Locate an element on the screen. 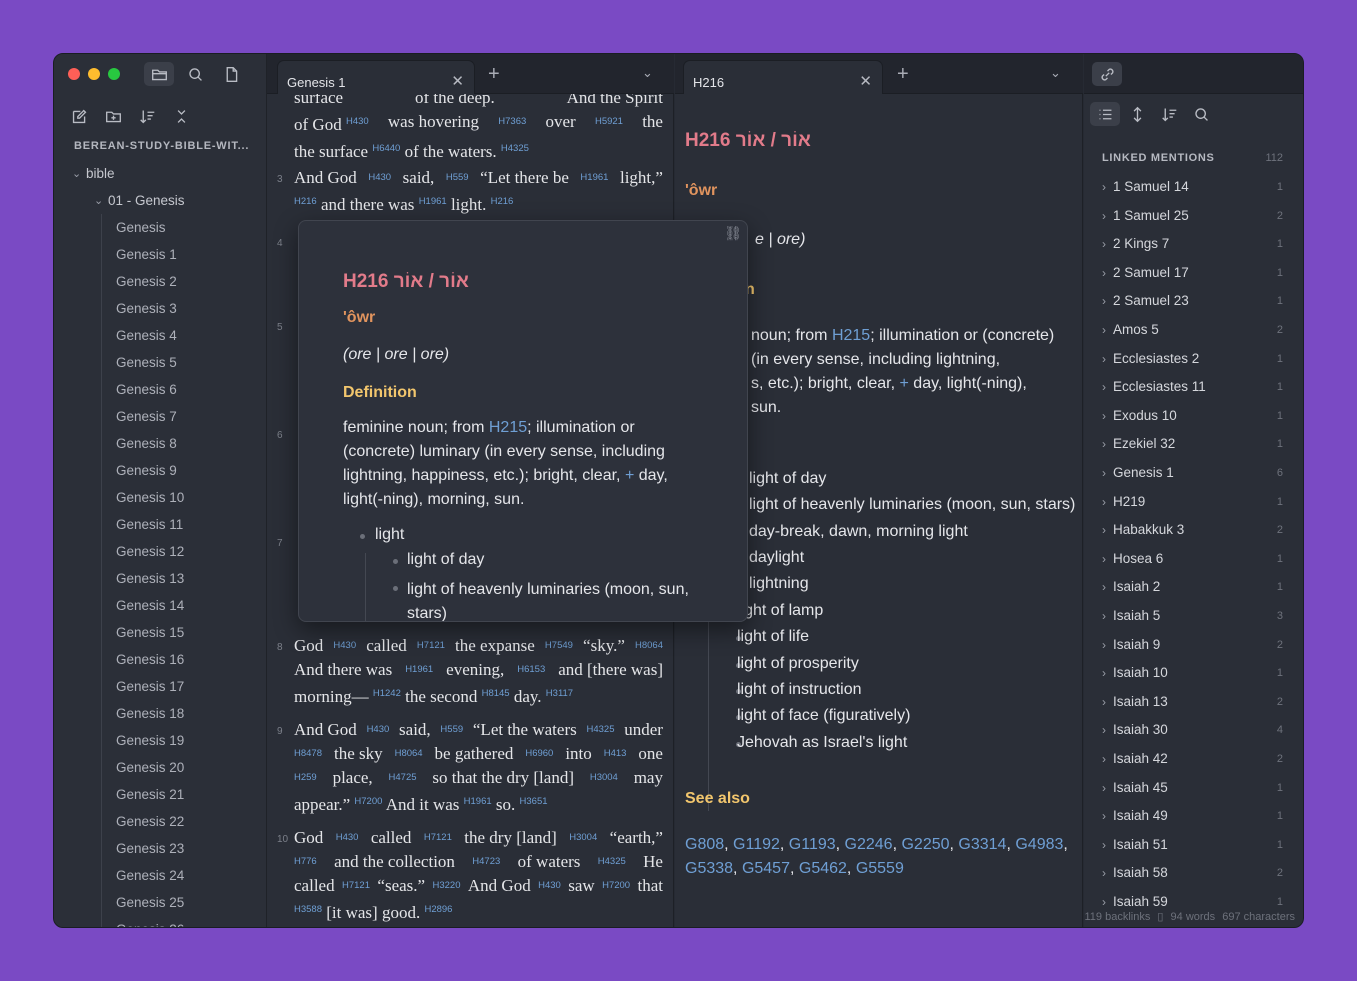  file-item: Genesis 19 is located at coordinates (160, 740).